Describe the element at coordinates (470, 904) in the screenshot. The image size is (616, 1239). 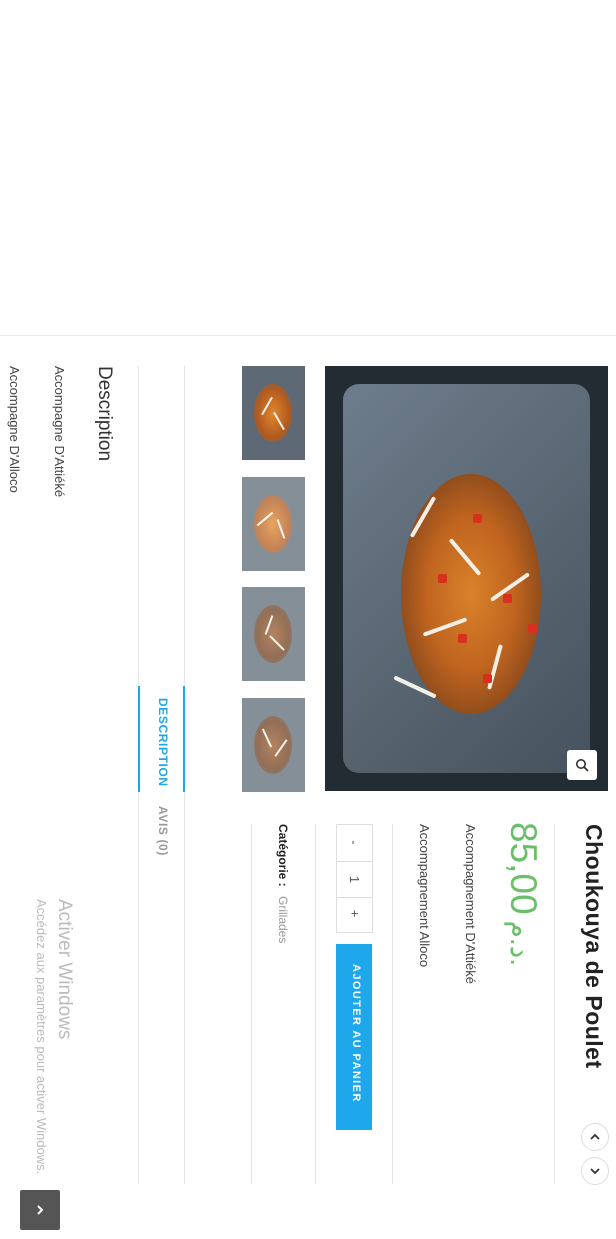
I see `accompaniment-line: Accompagnement D'Attiéké` at that location.